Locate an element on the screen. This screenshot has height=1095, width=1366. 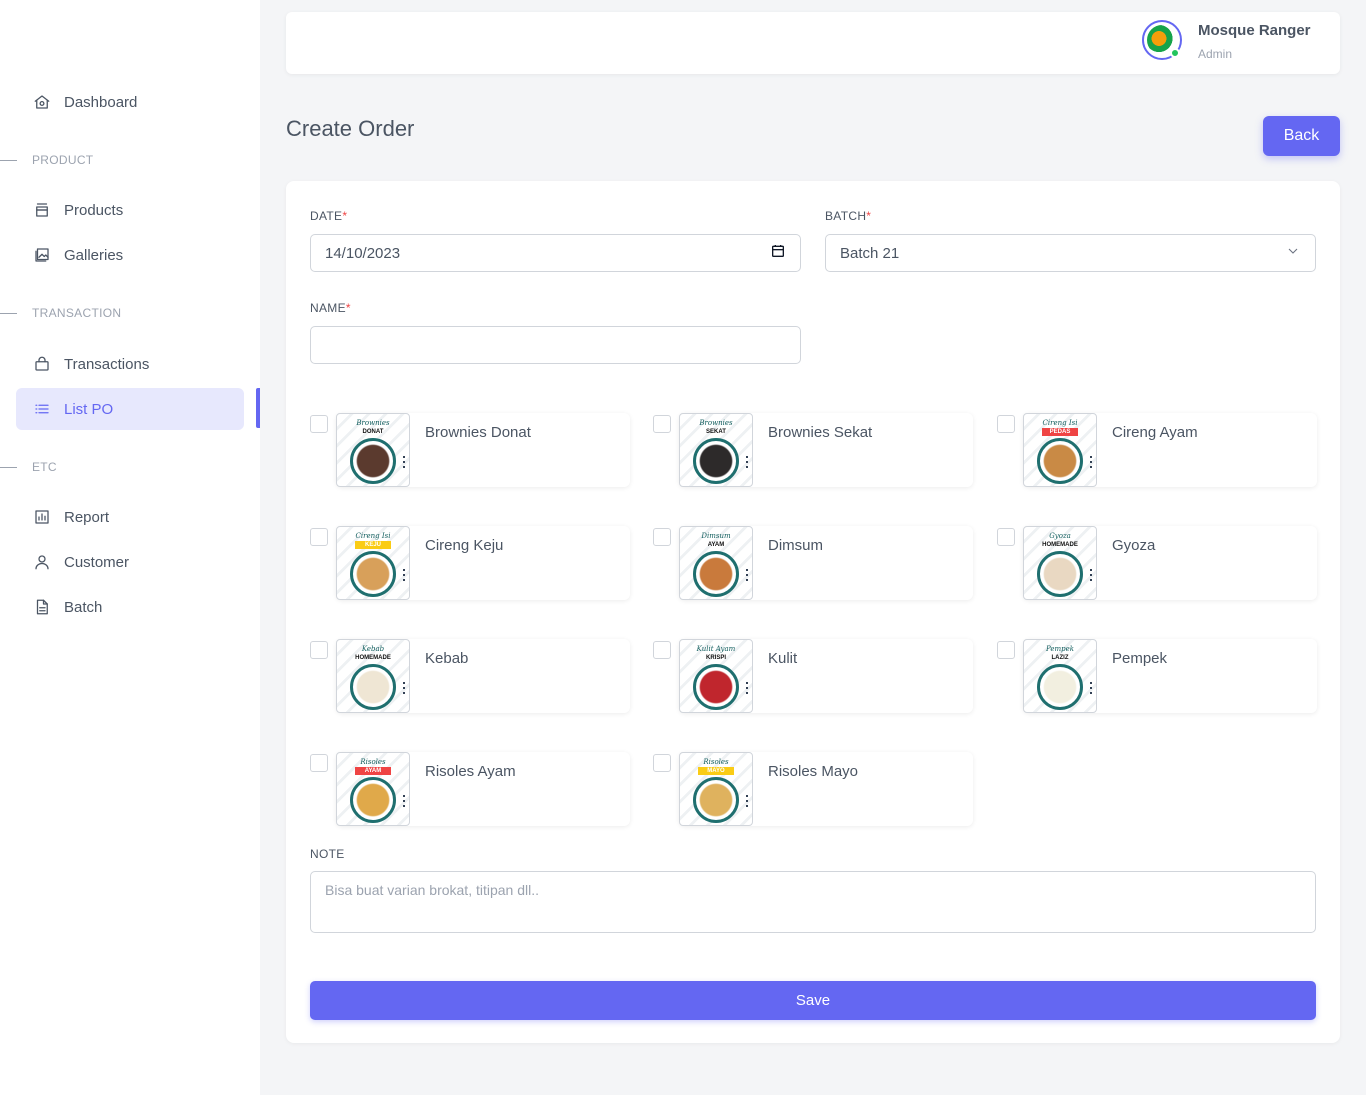
product-card: Kebab HOMEMADE Kebab is located at coordinates (483, 676).